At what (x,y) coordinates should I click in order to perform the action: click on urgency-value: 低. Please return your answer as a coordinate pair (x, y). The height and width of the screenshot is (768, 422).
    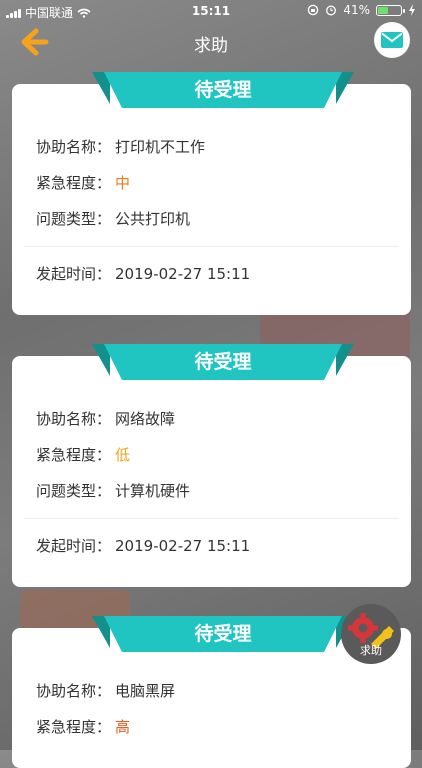
    Looking at the image, I should click on (123, 455).